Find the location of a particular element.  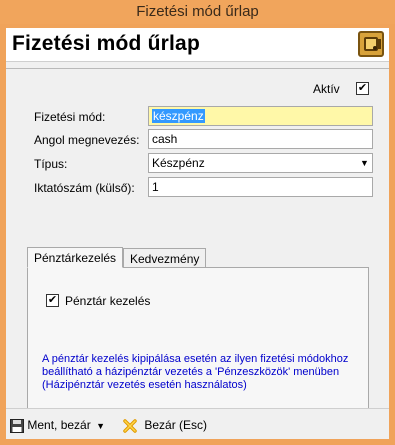

tab-cash-register: Pénztárkezelés is located at coordinates (75, 257).